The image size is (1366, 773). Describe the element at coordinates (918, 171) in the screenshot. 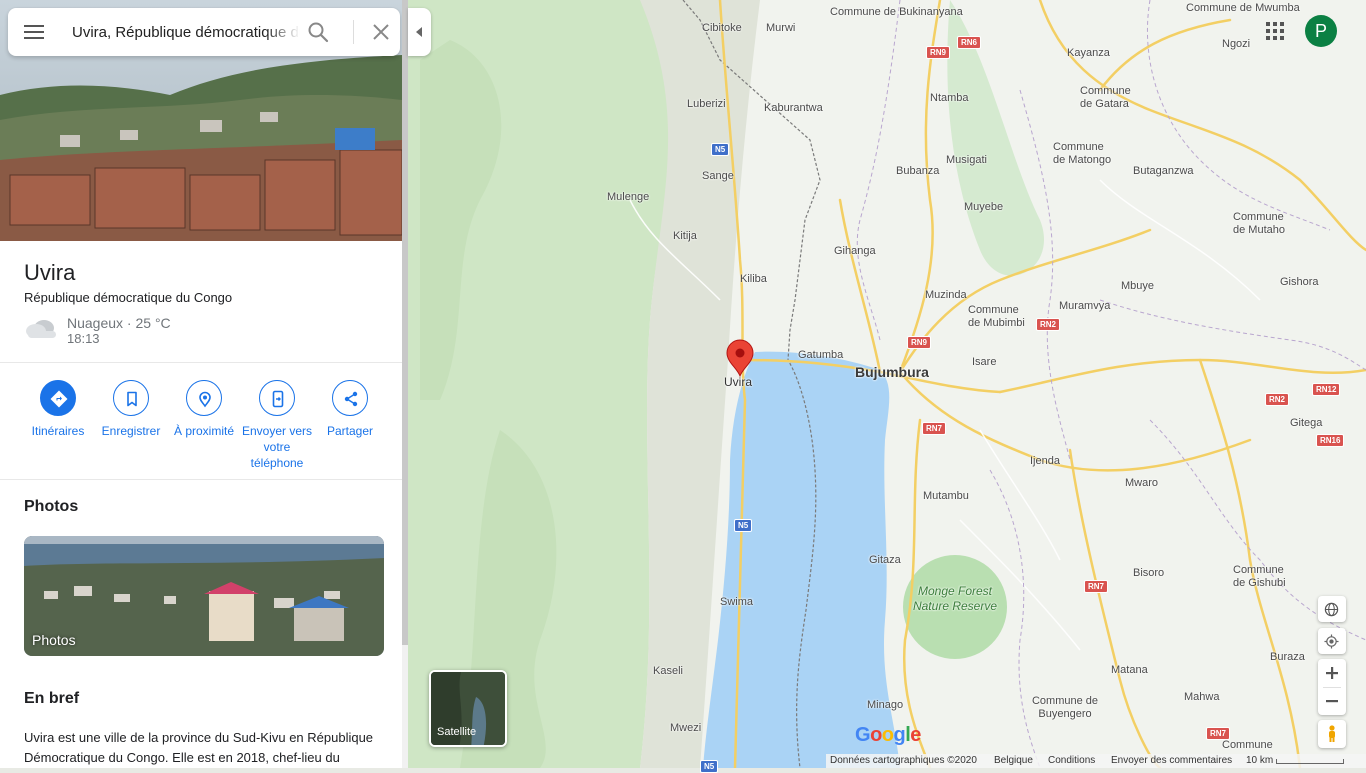

I see `map-label: Bubanza` at that location.